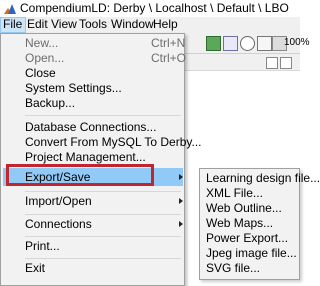 The height and width of the screenshot is (286, 320). Describe the element at coordinates (264, 43) in the screenshot. I see `pointer-tool-icon` at that location.